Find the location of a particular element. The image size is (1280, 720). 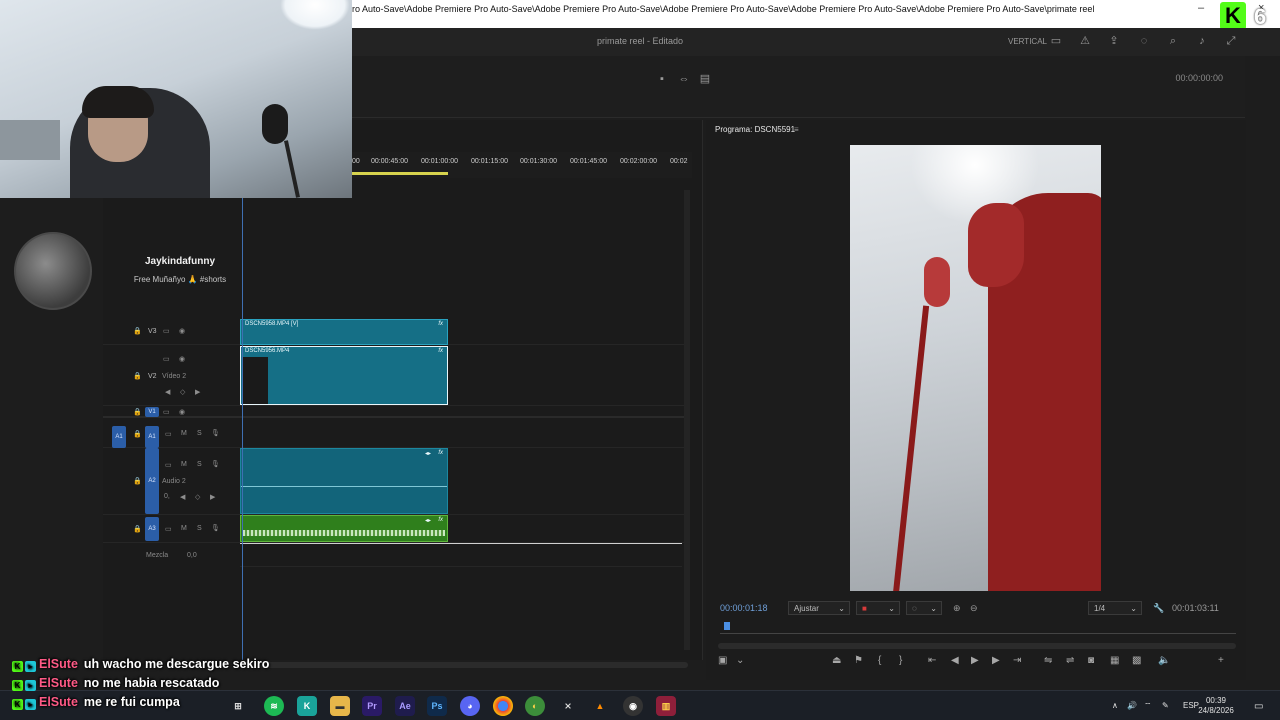

clip-v3: DSCN5958.MP4 [V] fx is located at coordinates (344, 332).